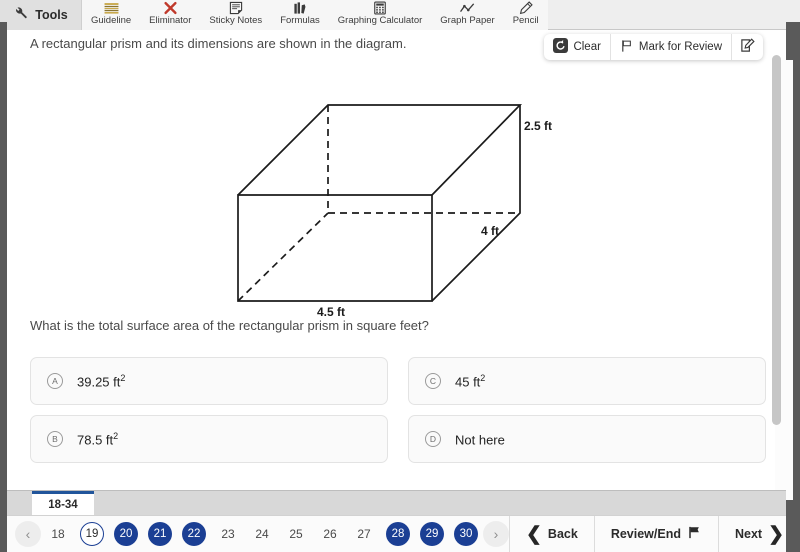  Describe the element at coordinates (470, 381) in the screenshot. I see `choice-text-c: 45 ft2` at that location.